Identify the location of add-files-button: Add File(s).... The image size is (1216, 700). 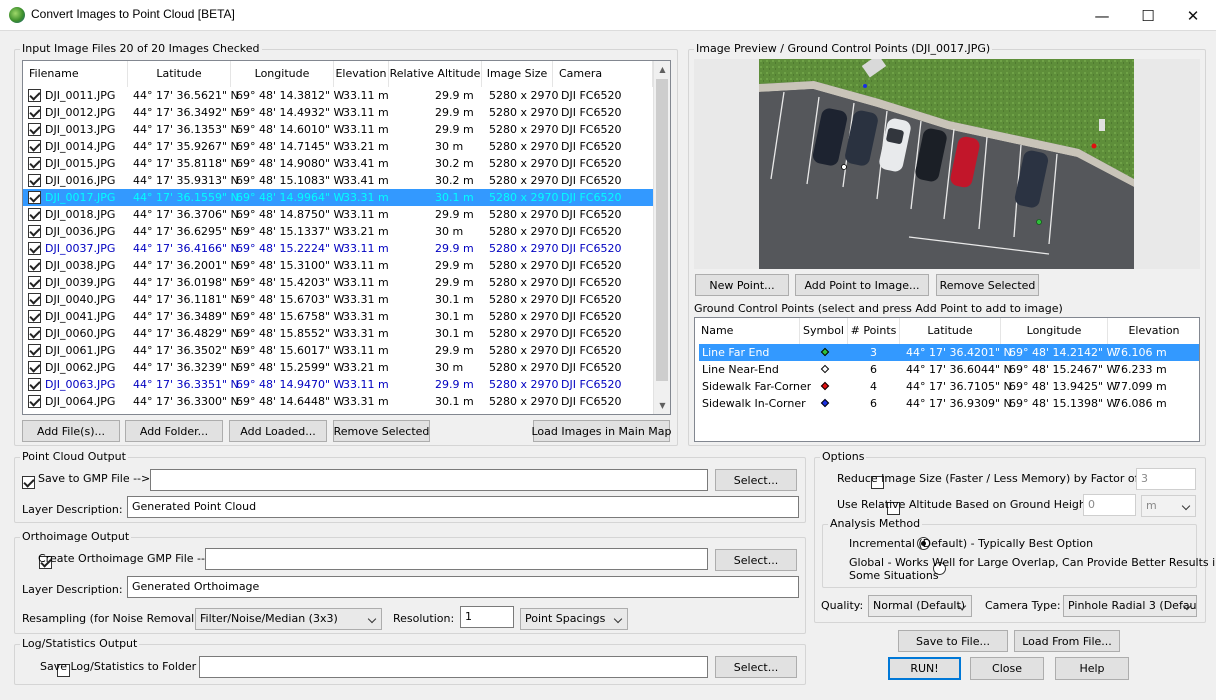
(71, 431).